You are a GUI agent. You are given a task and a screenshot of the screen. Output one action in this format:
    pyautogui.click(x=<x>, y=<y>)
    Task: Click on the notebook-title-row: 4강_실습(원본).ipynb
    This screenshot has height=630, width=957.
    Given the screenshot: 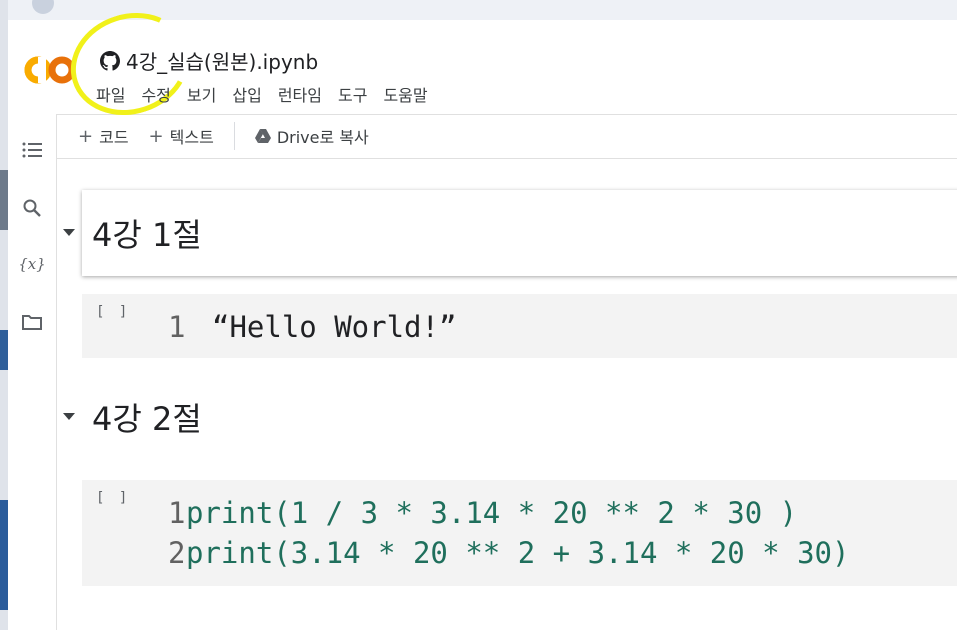 What is the action you would take?
    pyautogui.click(x=209, y=60)
    